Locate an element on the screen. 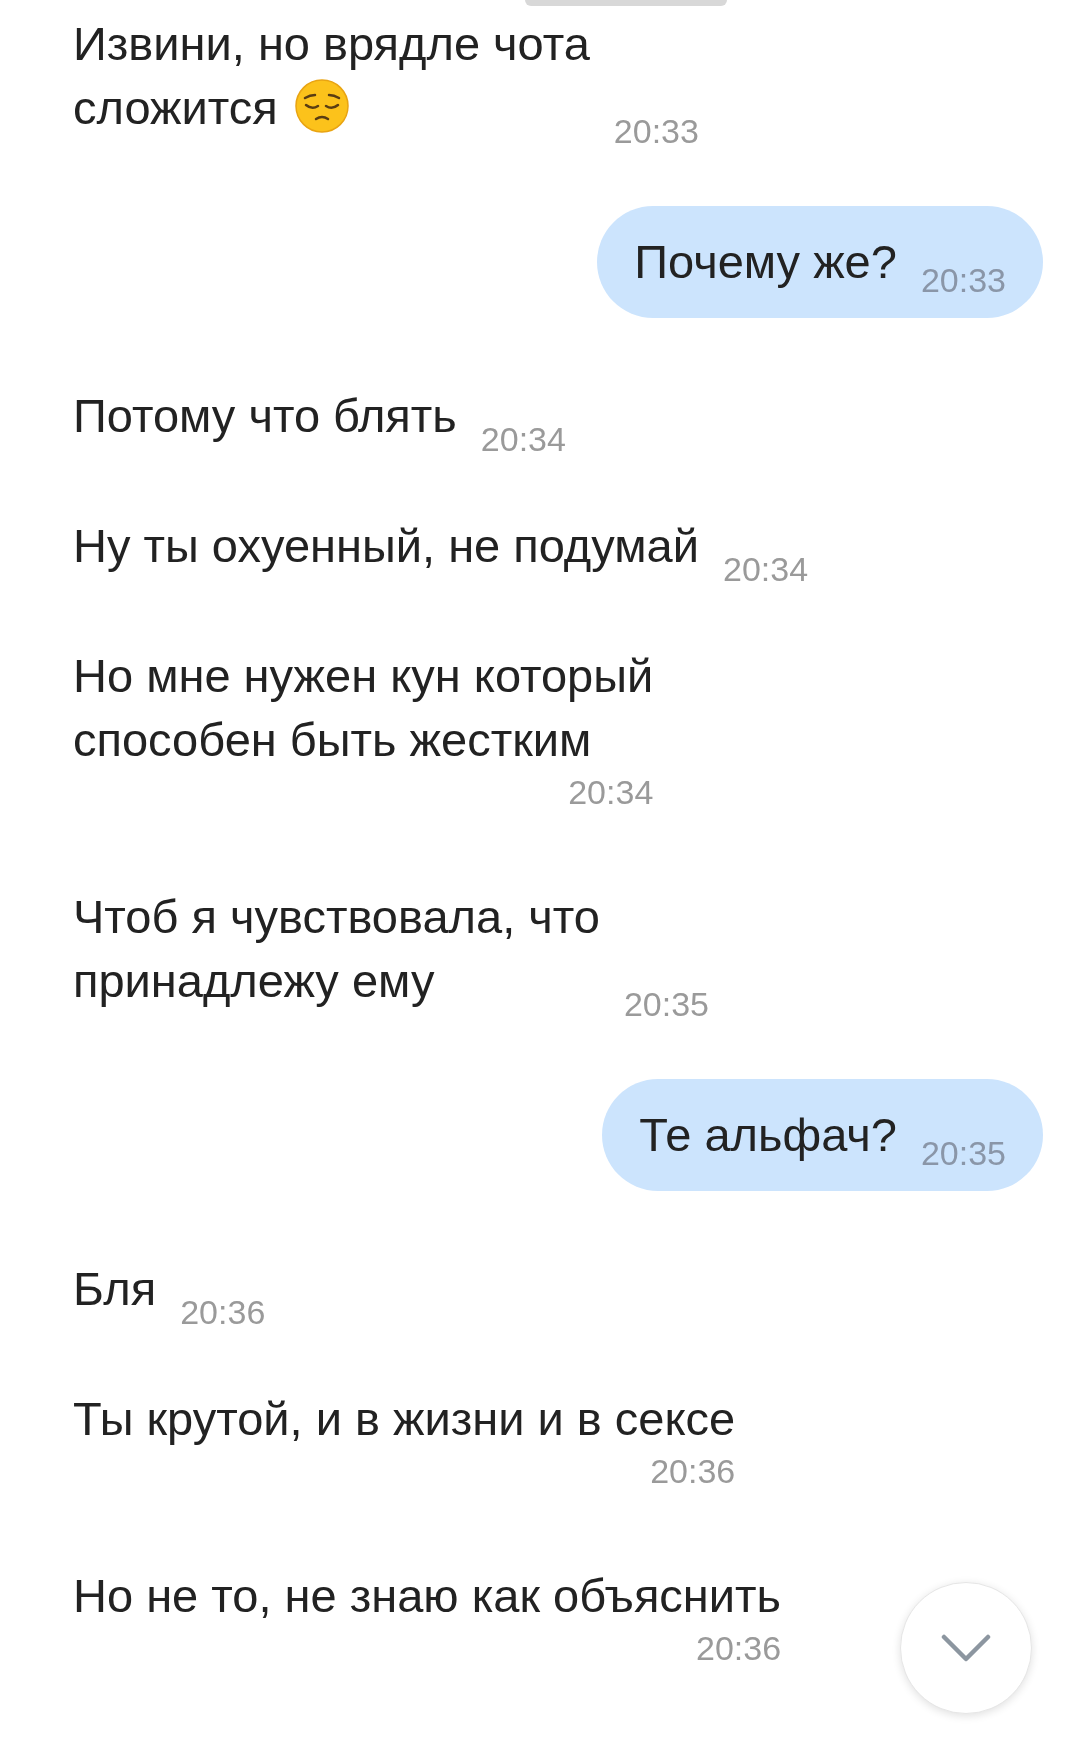 Image resolution: width=1080 pixels, height=1753 pixels. message-text: Ты крутой, и в жизни и в сексе is located at coordinates (404, 1419).